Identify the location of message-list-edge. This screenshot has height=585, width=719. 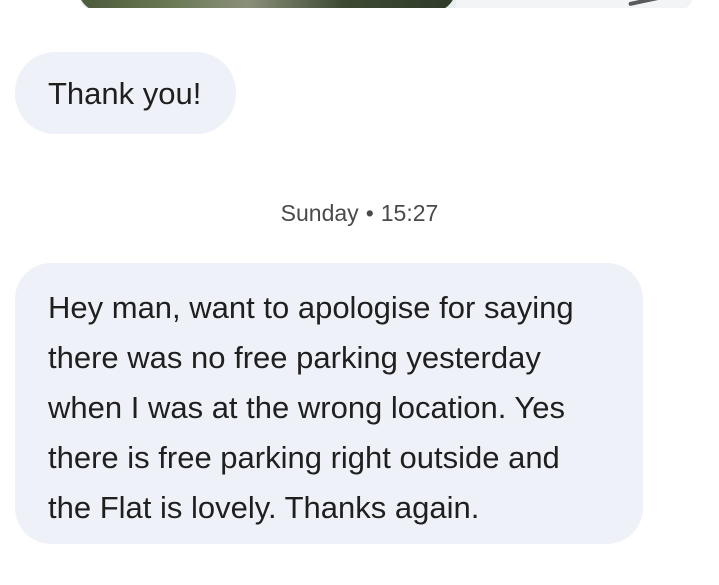
(359, 28).